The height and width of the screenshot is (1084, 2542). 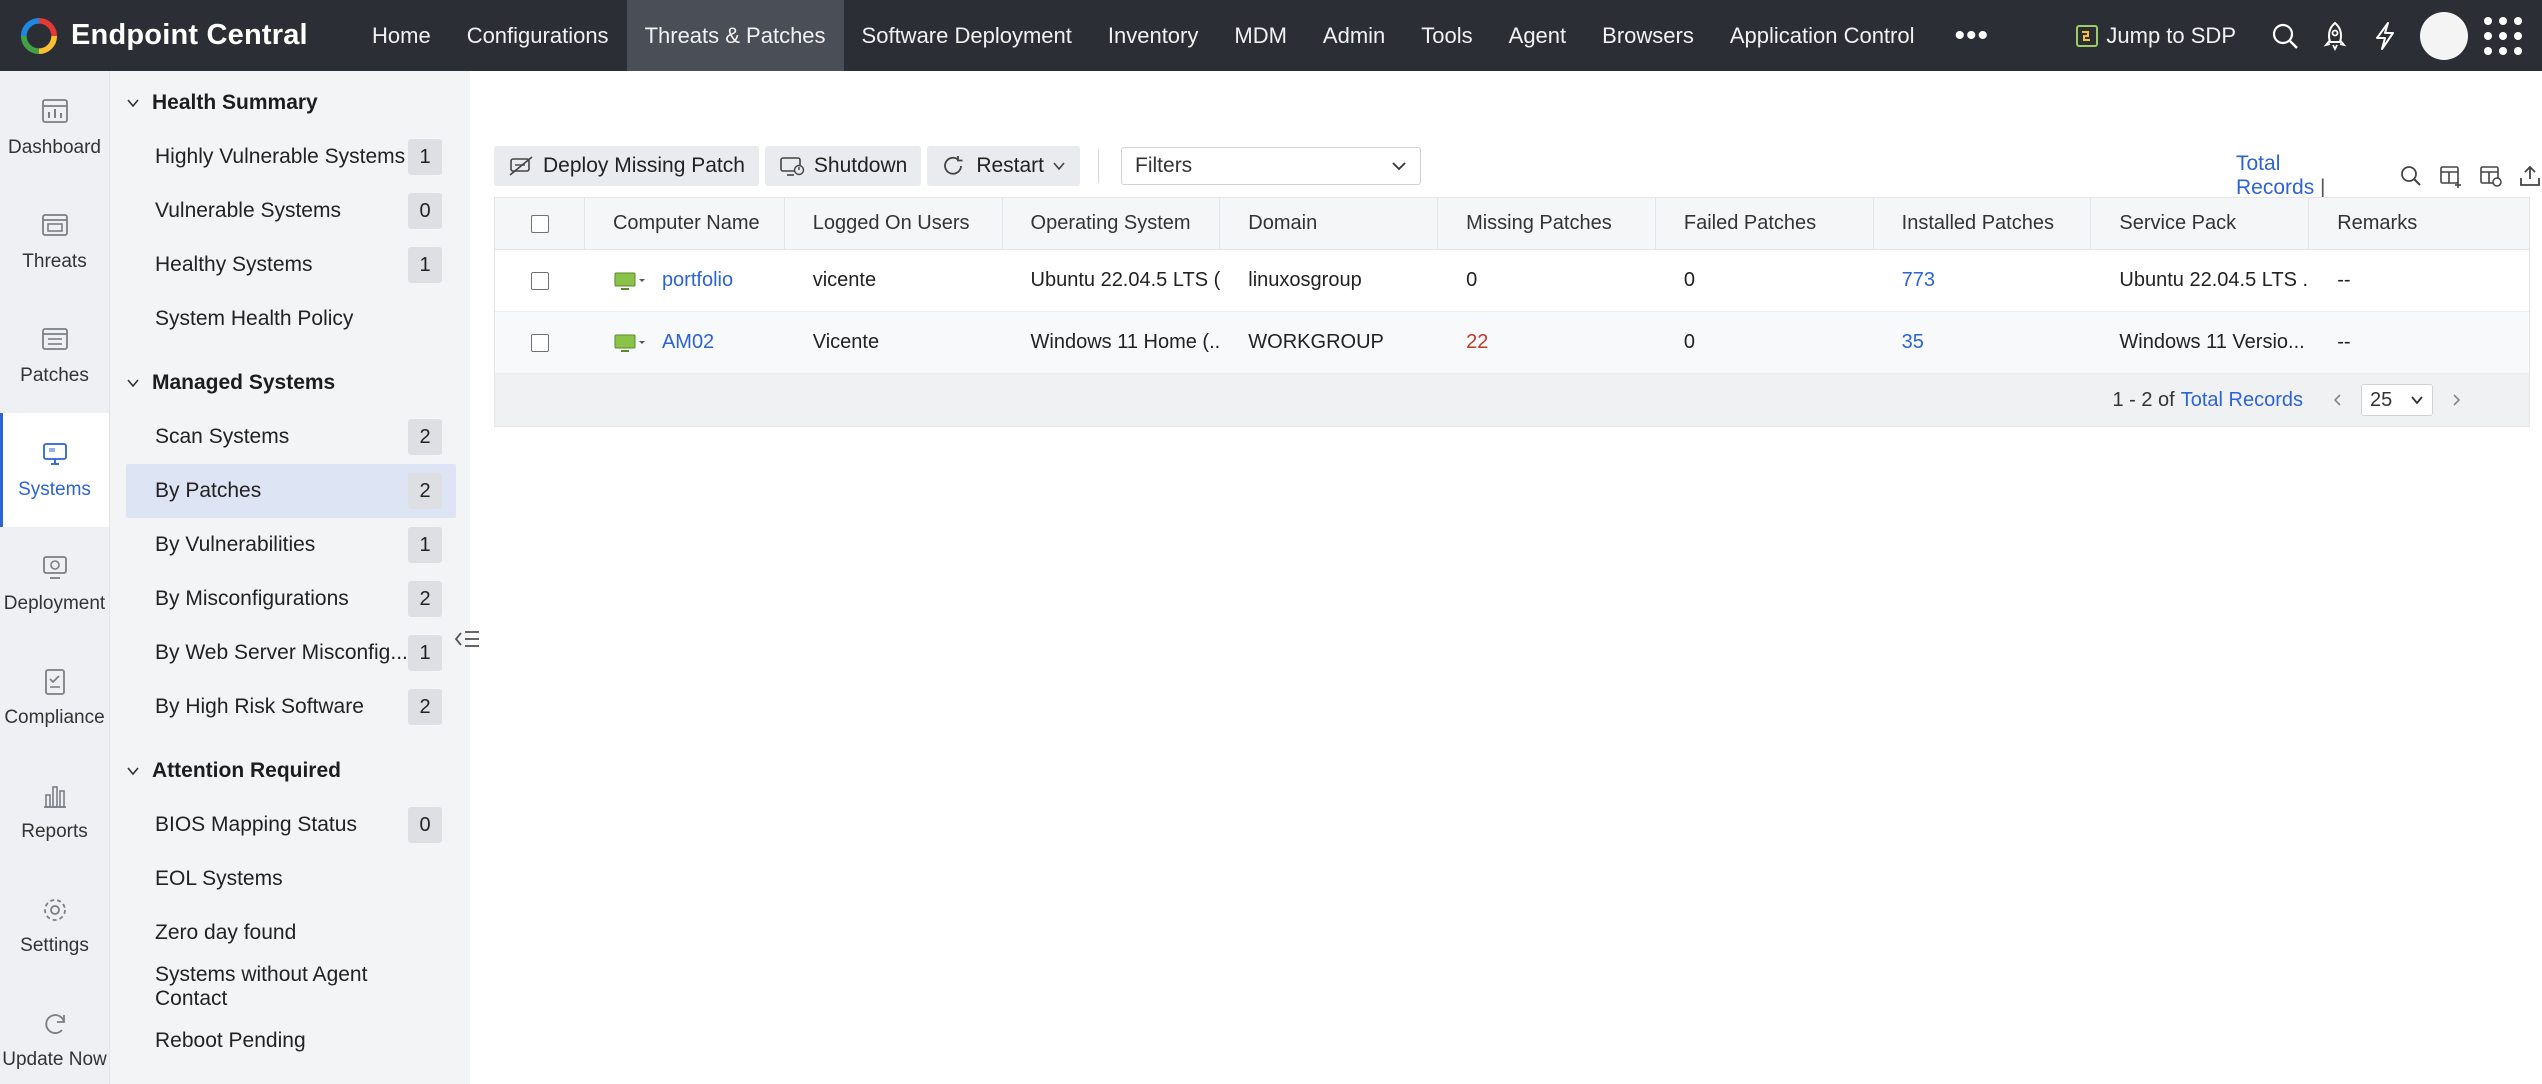 What do you see at coordinates (291, 1041) in the screenshot?
I see `menu-reboot-pending: Reboot Pending` at bounding box center [291, 1041].